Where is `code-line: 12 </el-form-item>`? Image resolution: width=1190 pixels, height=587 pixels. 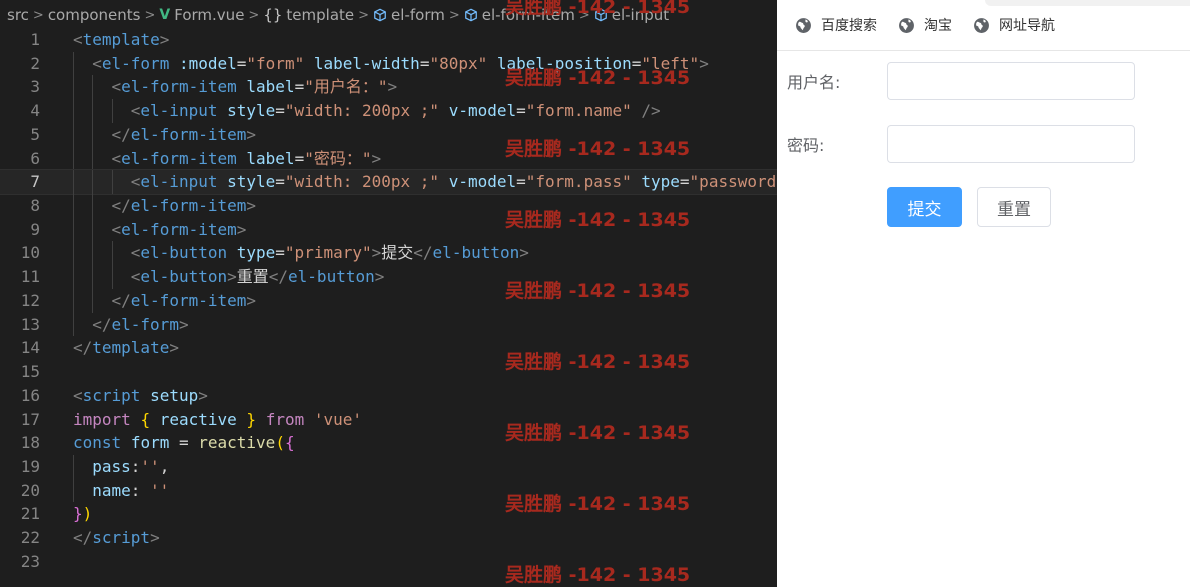
code-line: 12 </el-form-item> is located at coordinates (388, 300).